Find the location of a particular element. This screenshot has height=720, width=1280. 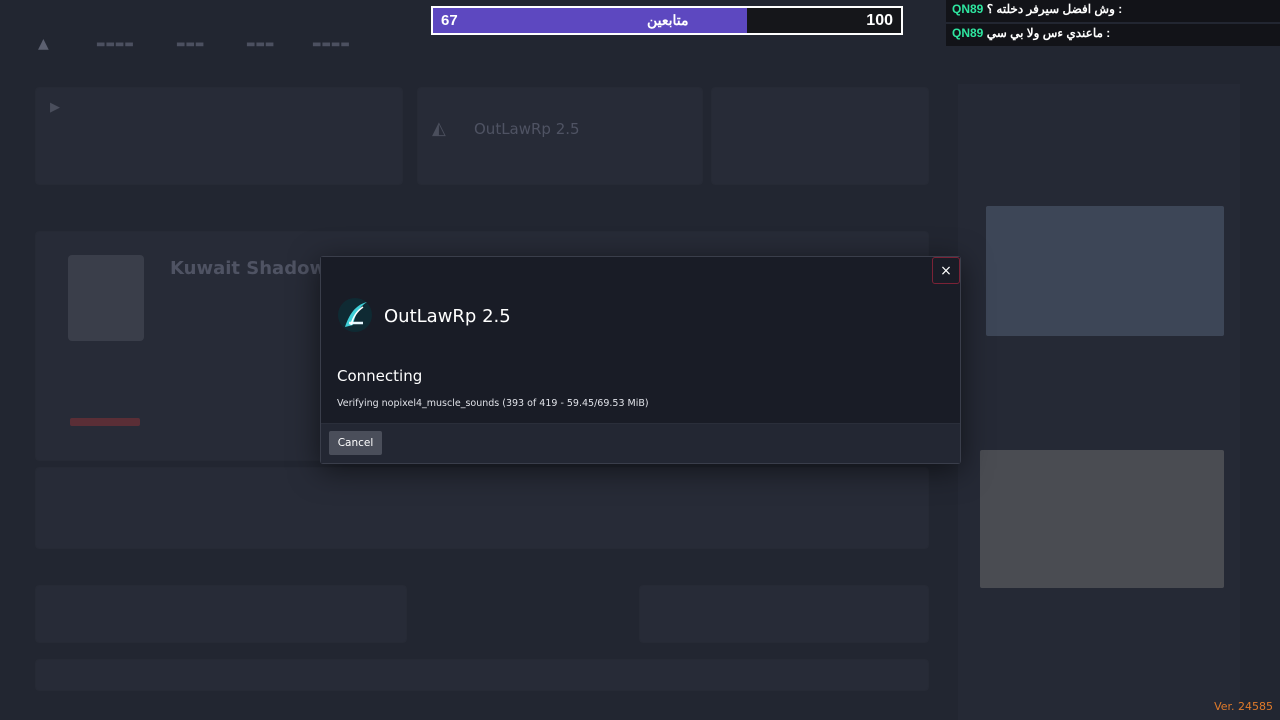

cancel-button: Cancel is located at coordinates (355, 443).